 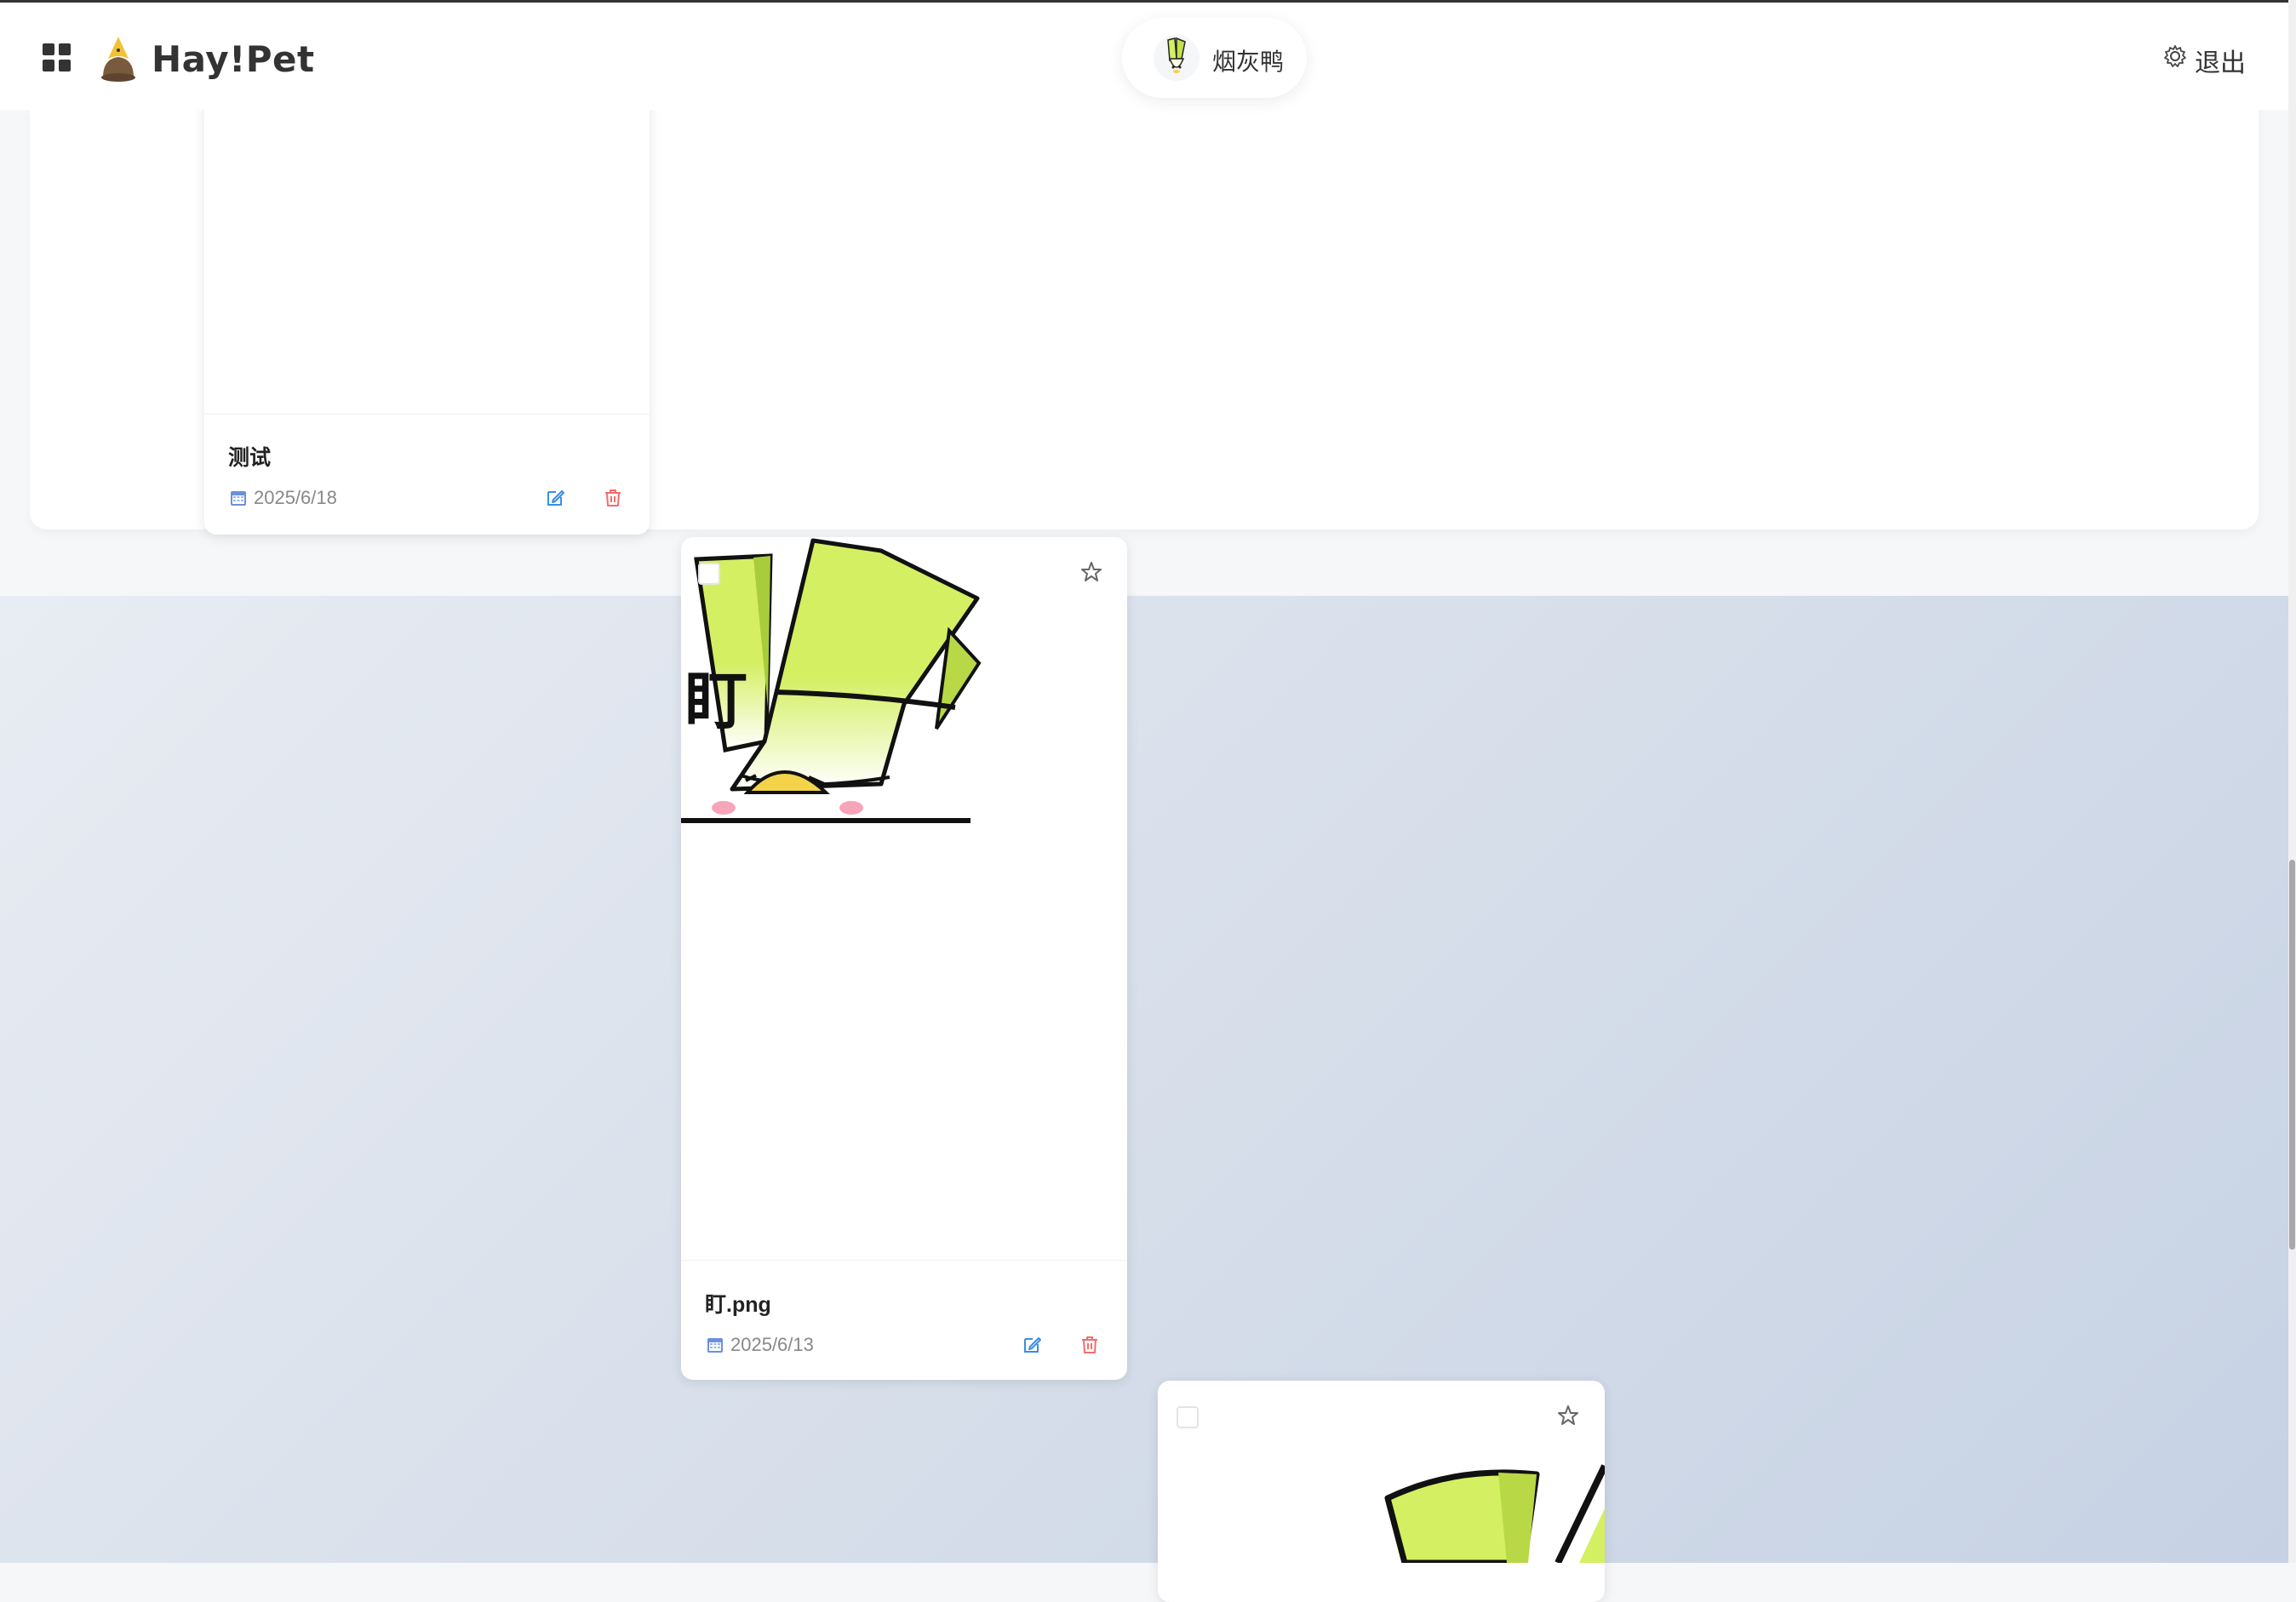 I want to click on apps-grid-icon, so click(x=57, y=58).